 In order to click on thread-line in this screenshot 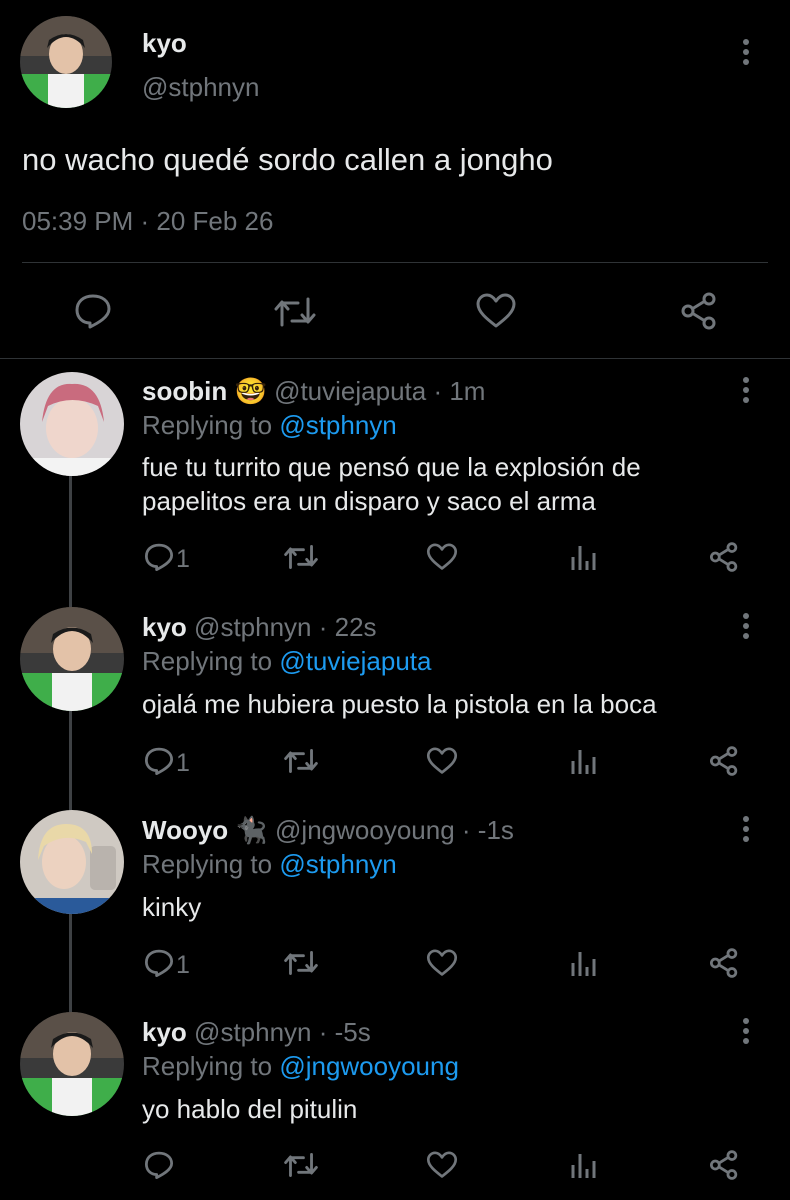, I will do `click(70, 760)`.